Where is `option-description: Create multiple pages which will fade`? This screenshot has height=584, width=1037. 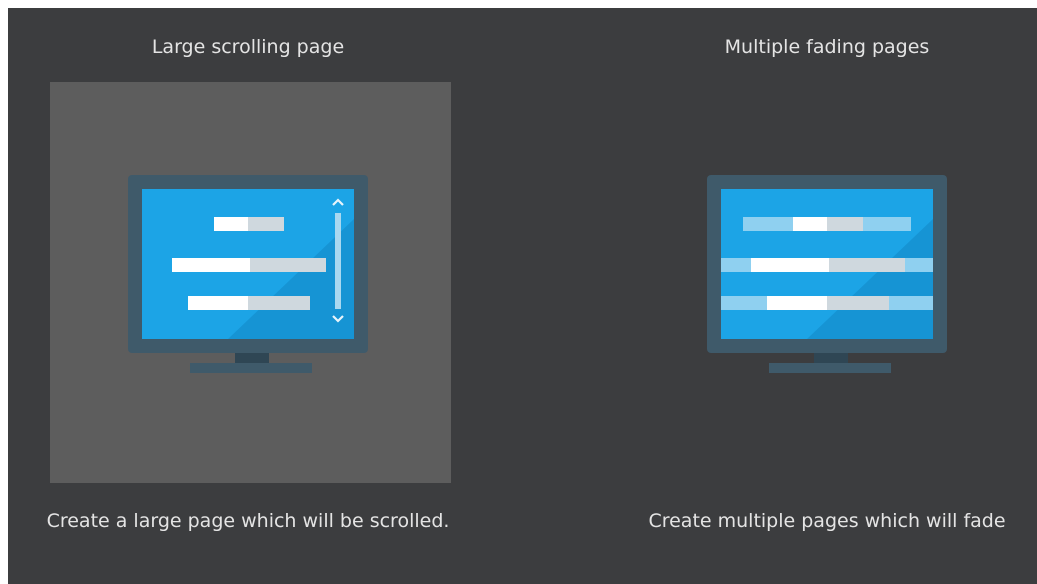 option-description: Create multiple pages which will fade is located at coordinates (827, 521).